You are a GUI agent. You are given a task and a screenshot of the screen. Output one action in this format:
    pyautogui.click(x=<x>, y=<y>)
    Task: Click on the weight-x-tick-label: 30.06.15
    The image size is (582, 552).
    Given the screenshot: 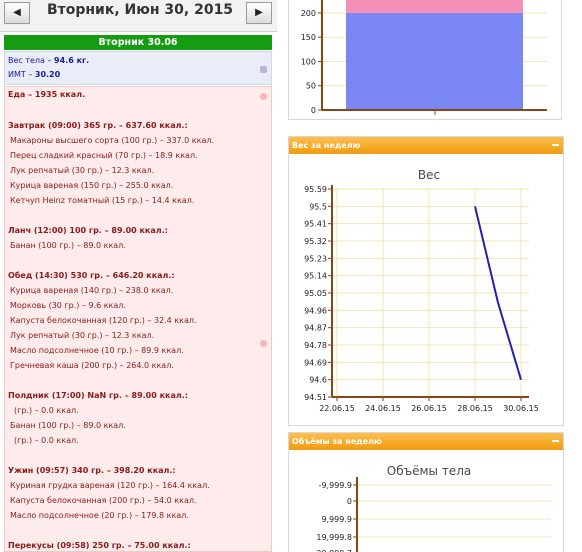 What is the action you would take?
    pyautogui.click(x=521, y=408)
    